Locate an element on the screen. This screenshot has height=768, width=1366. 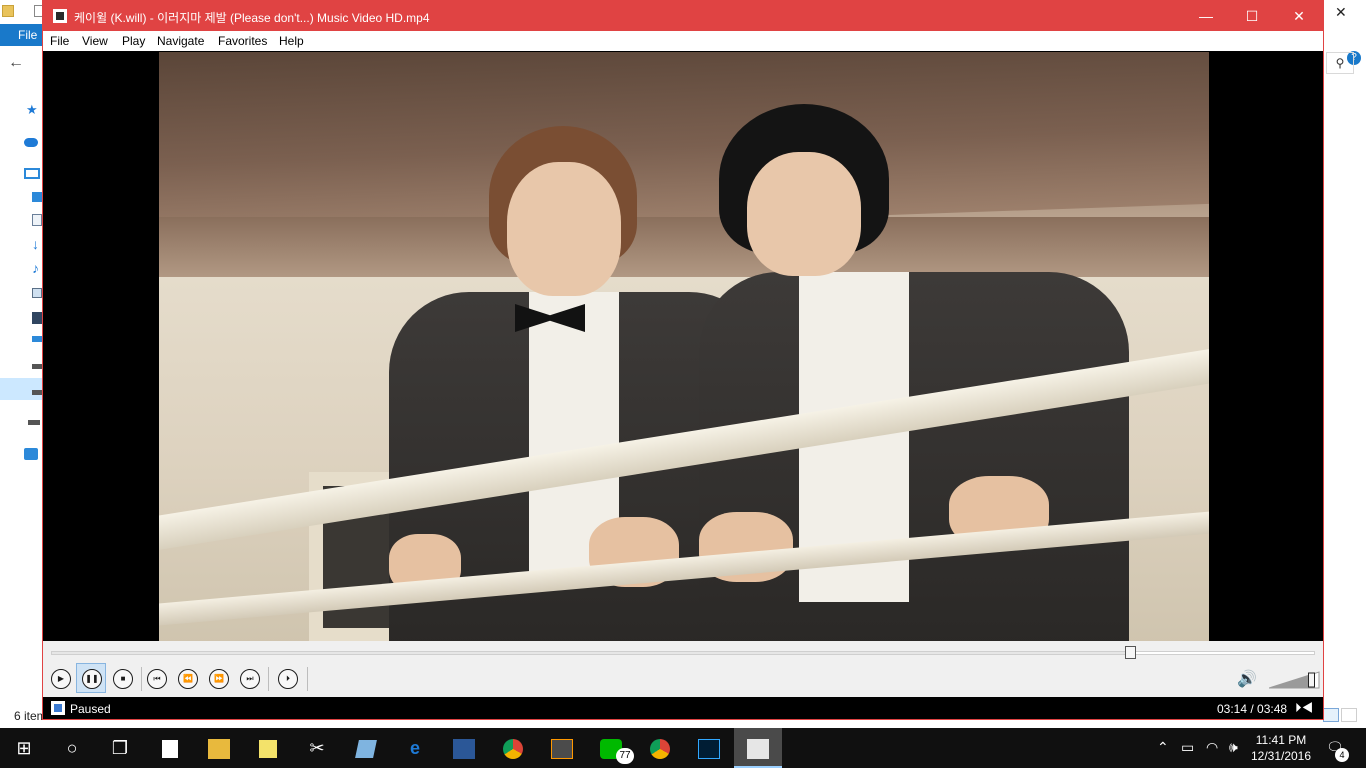
selected-drive-item is located at coordinates (22, 389).